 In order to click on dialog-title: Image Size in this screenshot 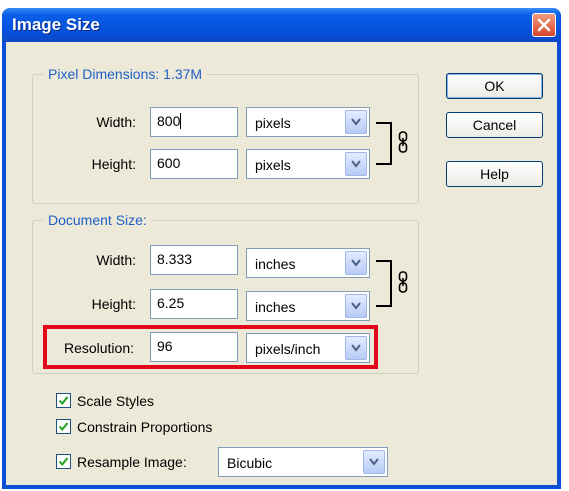, I will do `click(56, 24)`.